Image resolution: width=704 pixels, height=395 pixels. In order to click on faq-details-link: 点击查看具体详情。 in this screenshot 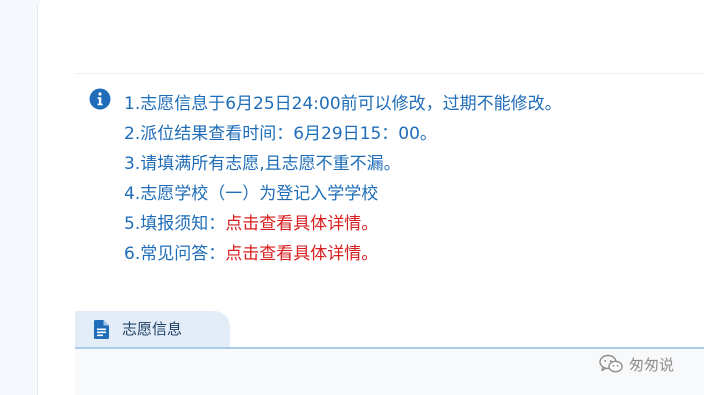, I will do `click(301, 254)`.